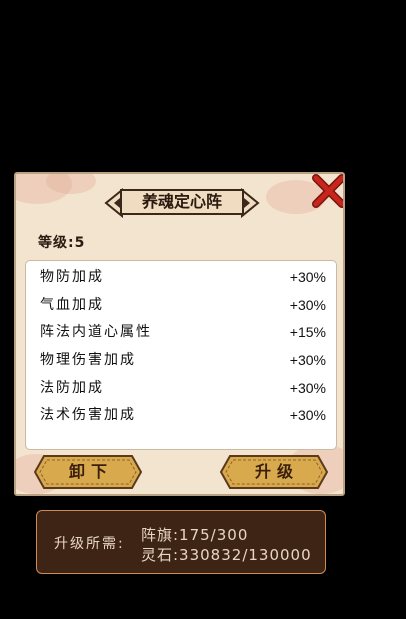 This screenshot has height=619, width=406. What do you see at coordinates (72, 388) in the screenshot?
I see `attribute-name: 法防加成` at bounding box center [72, 388].